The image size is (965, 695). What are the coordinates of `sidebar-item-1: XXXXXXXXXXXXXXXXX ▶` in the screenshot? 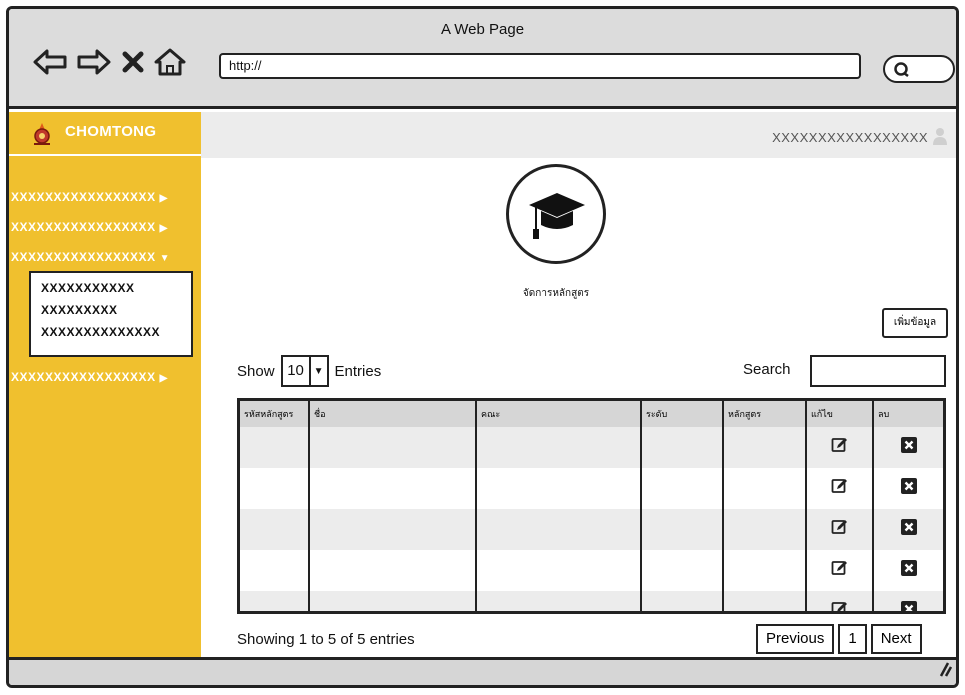 It's located at (105, 197).